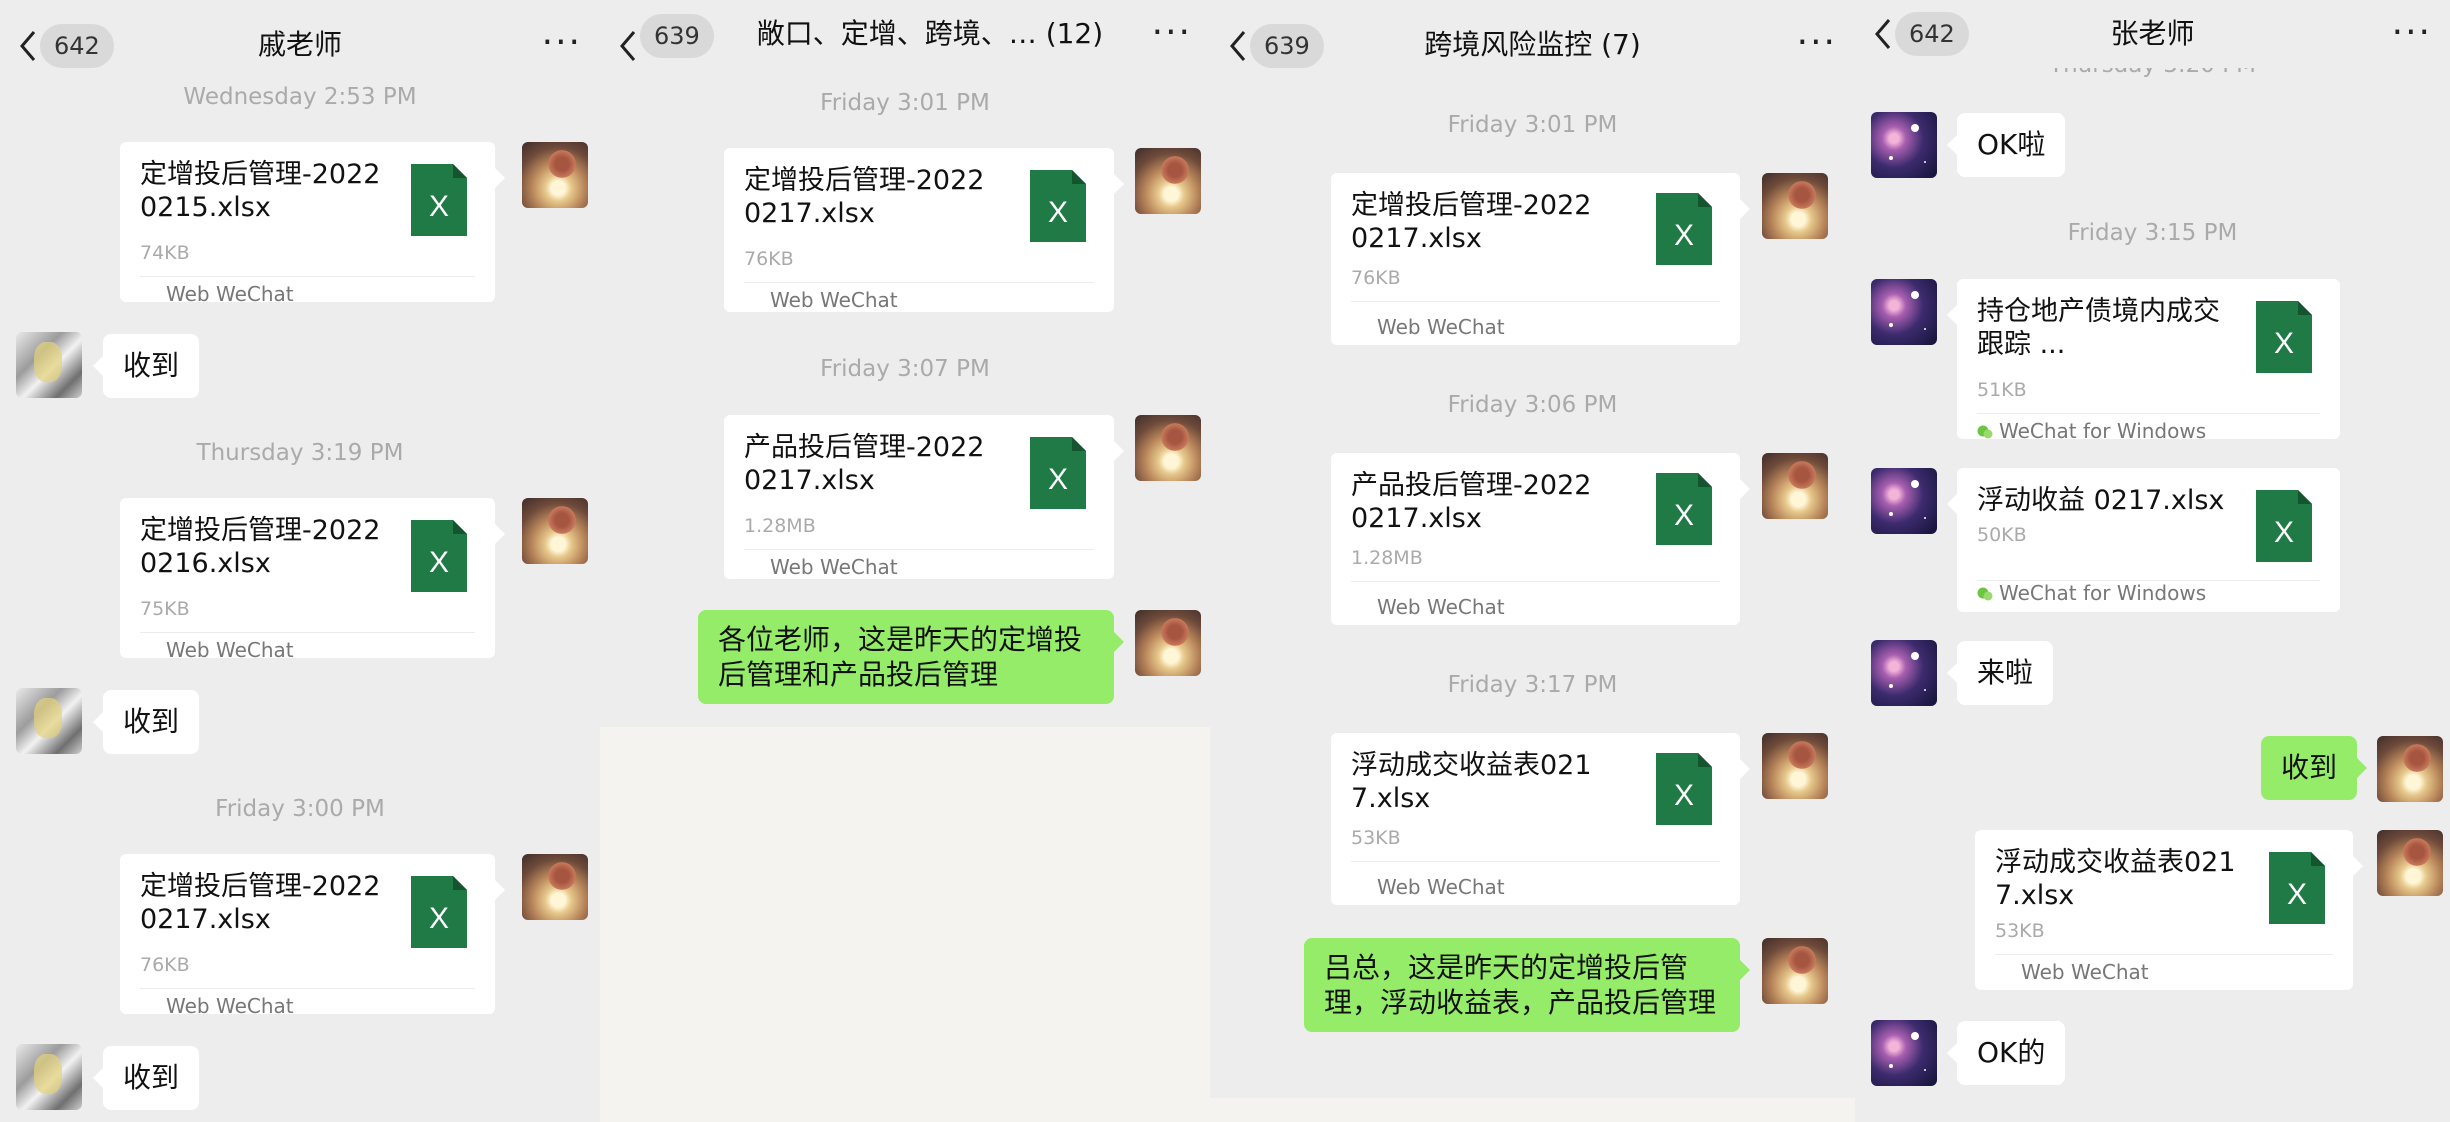 Image resolution: width=2450 pixels, height=1122 pixels. I want to click on chat-header: 639 跨境风险监控 (7) ···, so click(1532, 42).